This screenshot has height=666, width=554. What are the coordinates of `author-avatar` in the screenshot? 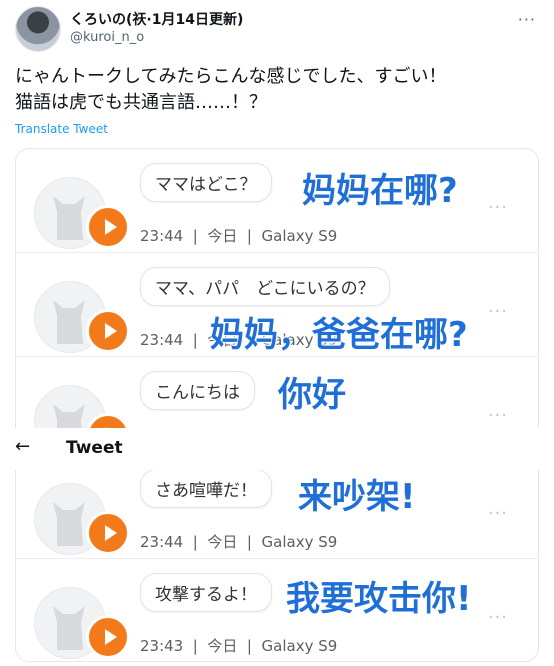 It's located at (38, 29).